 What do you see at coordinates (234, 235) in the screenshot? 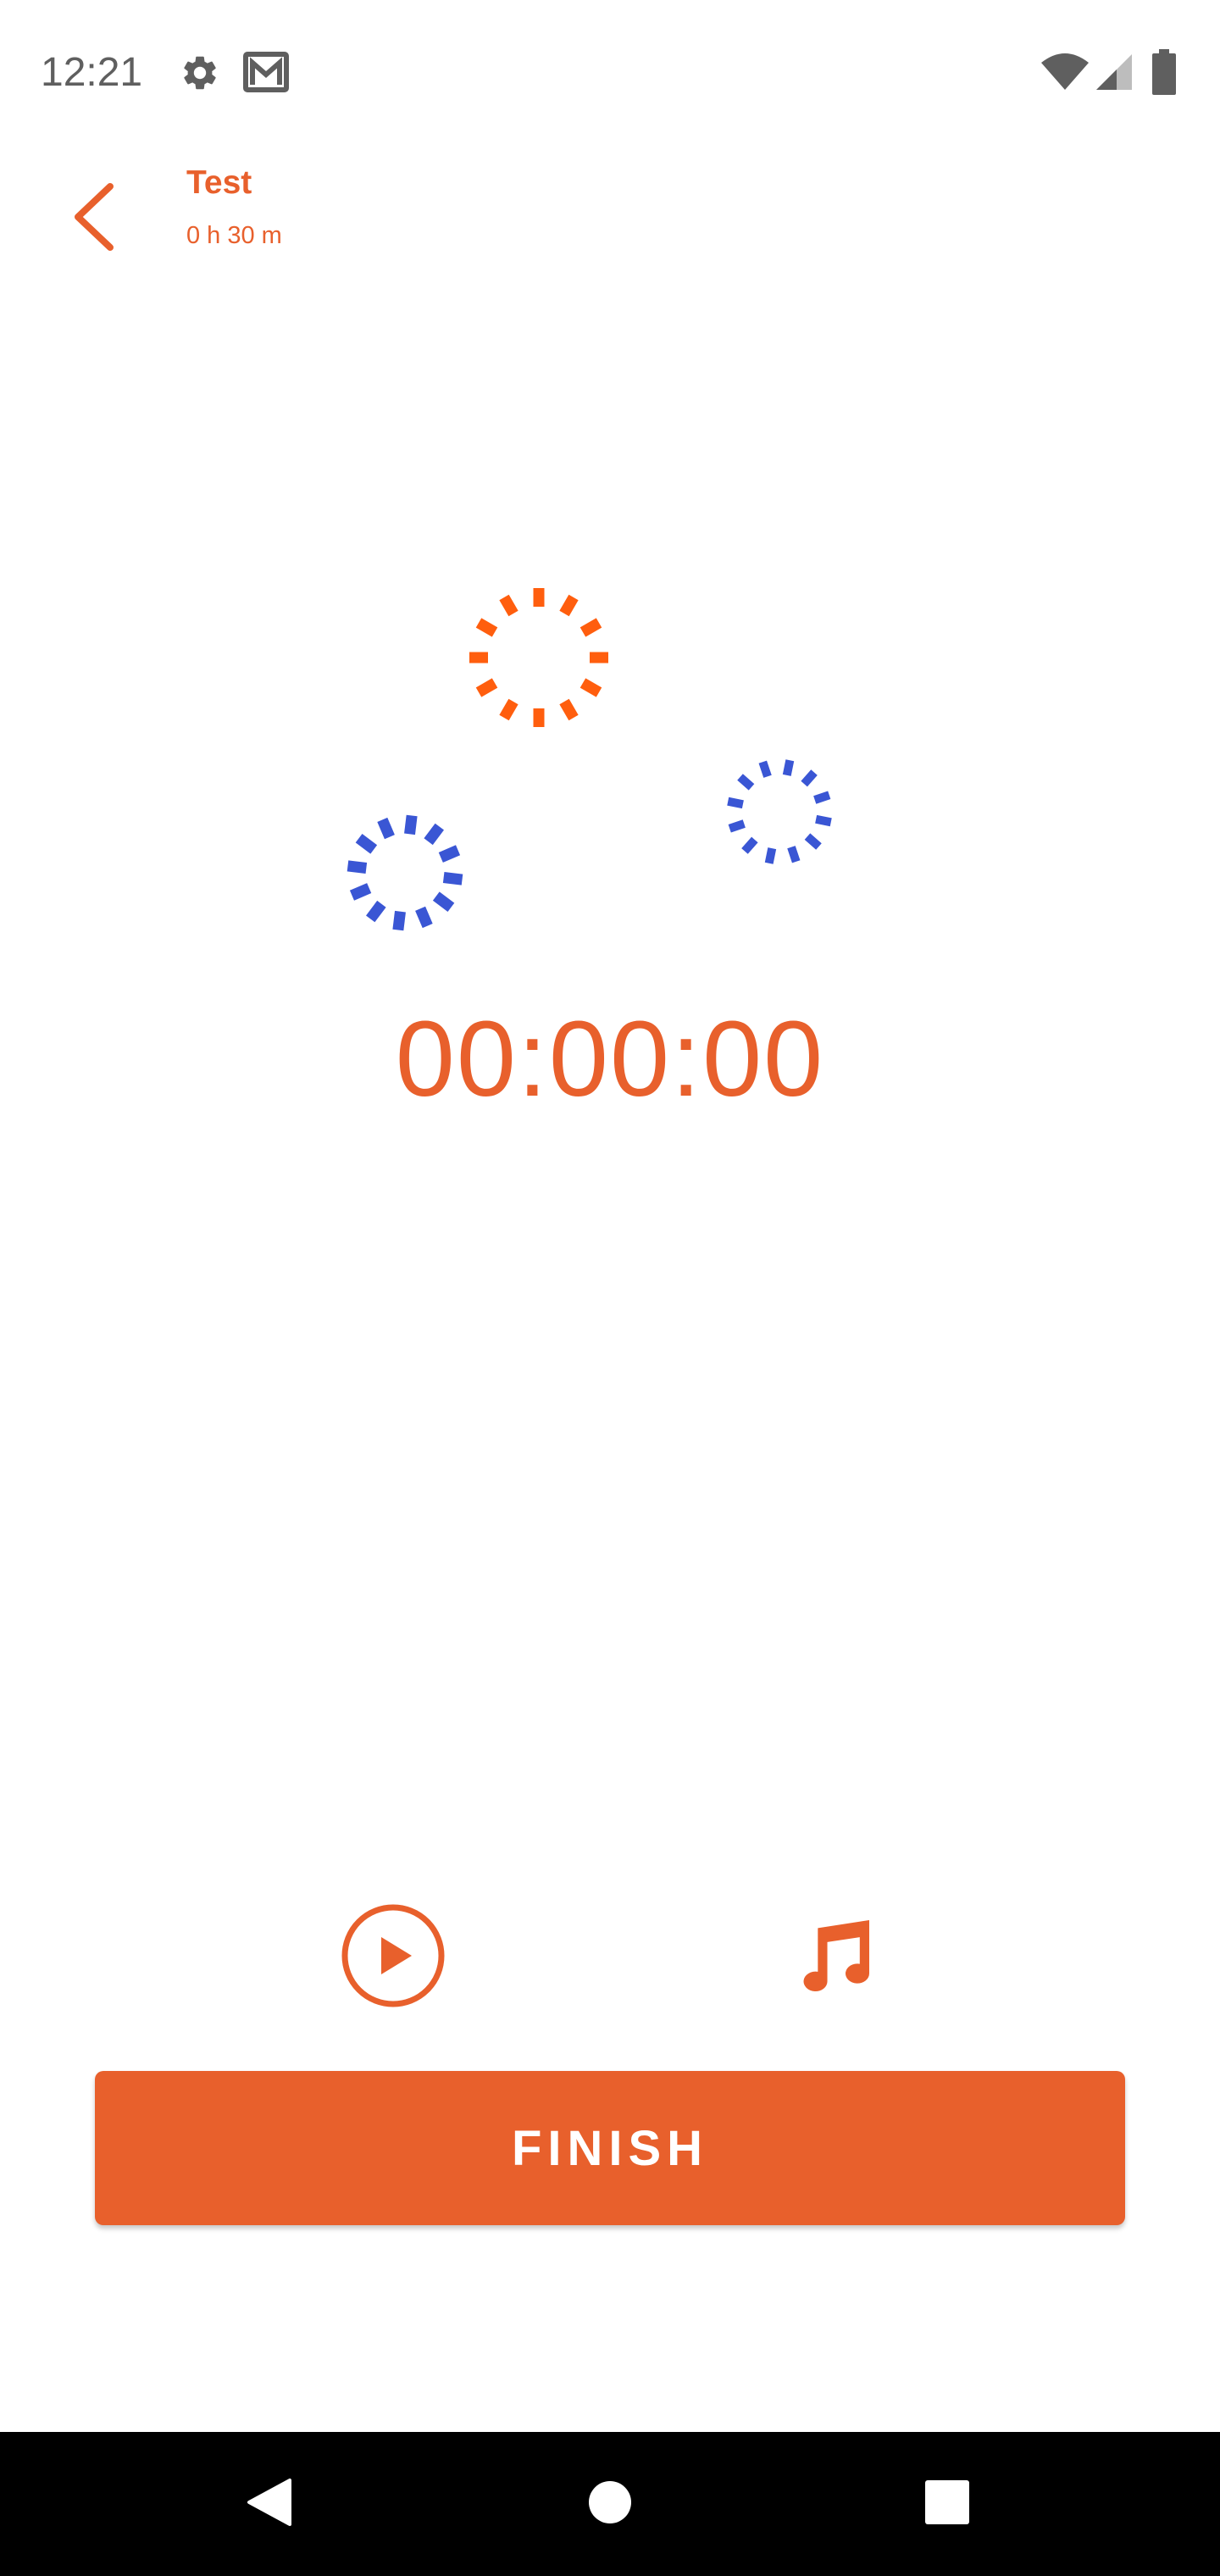
I see `page-subtitle: 0 h 30 m` at bounding box center [234, 235].